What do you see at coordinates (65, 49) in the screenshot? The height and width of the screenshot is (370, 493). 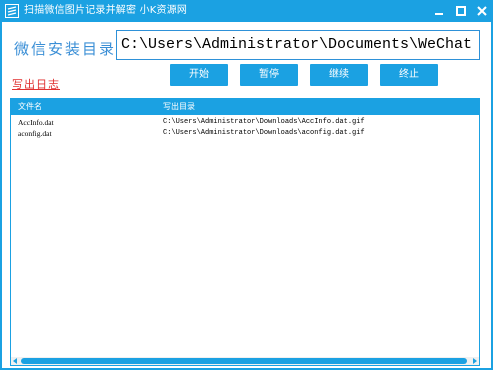 I see `directory-label: 微信安装目录` at bounding box center [65, 49].